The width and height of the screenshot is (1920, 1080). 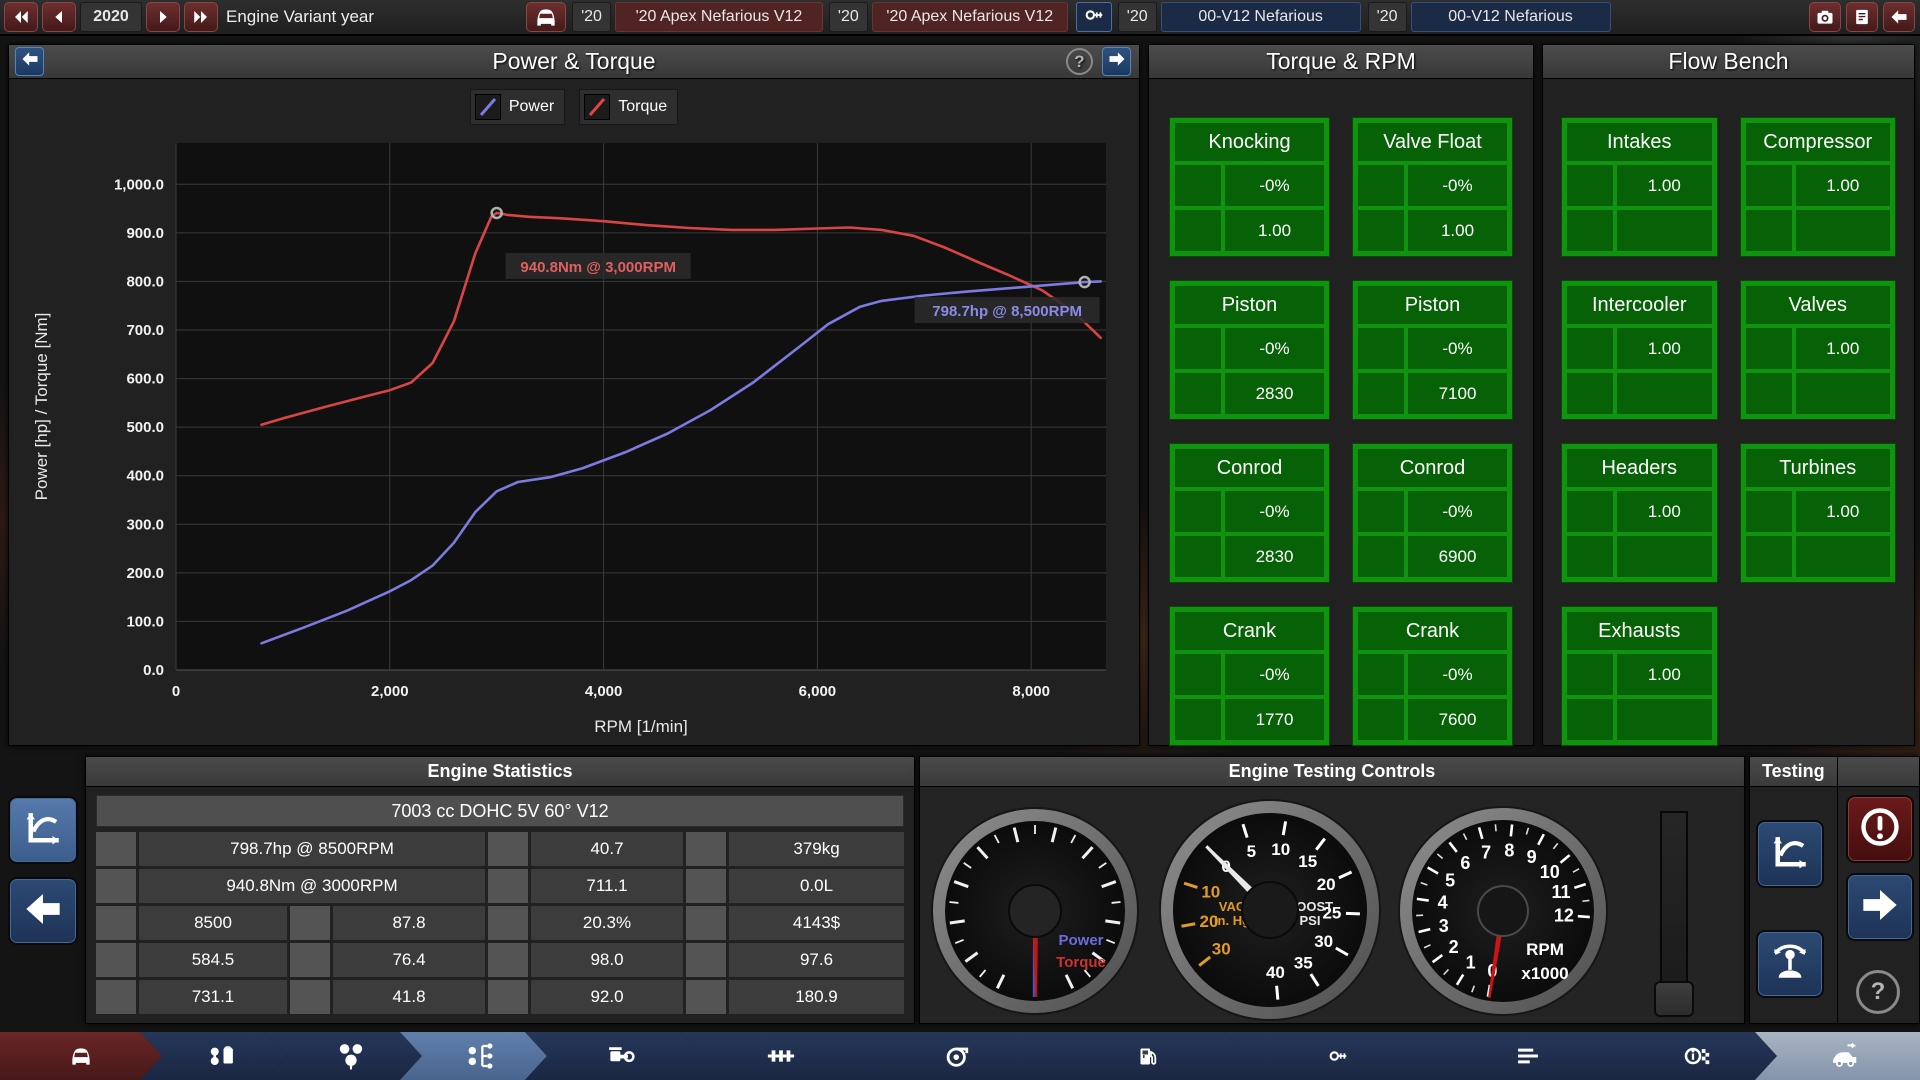 I want to click on flow_bench-card-exhausts: Exhausts 1.00, so click(x=1639, y=676).